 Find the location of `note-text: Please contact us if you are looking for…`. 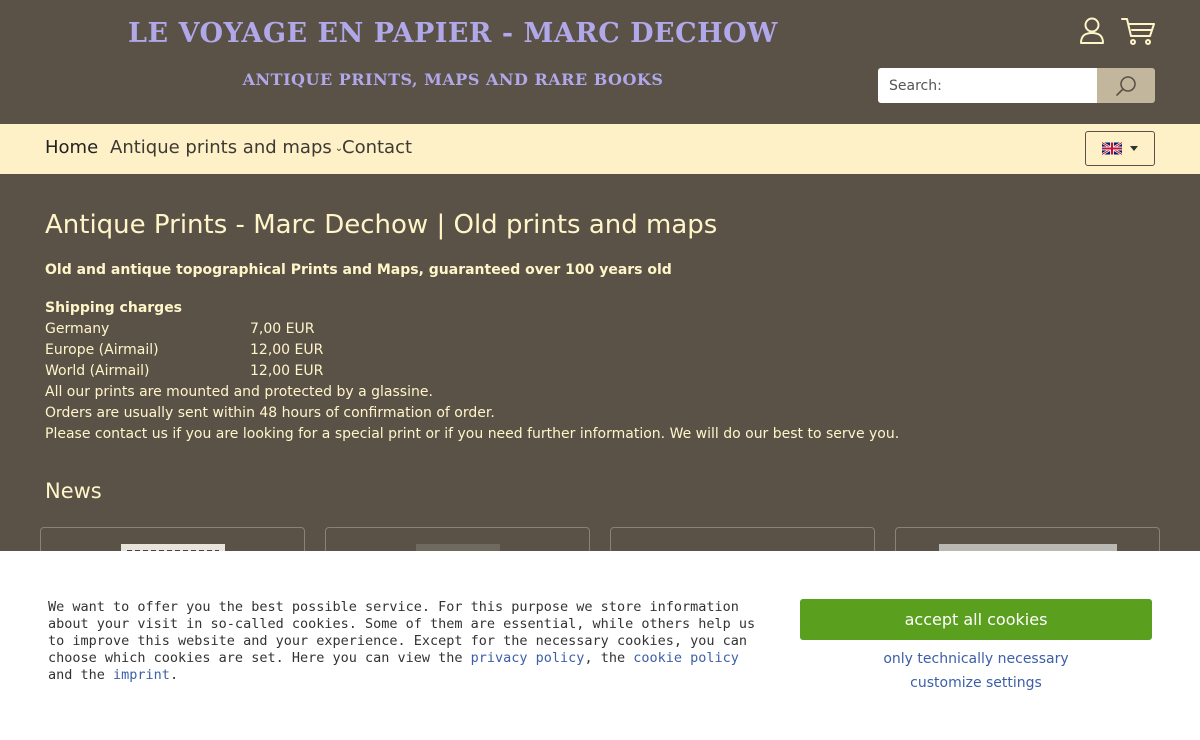

note-text: Please contact us if you are looking for… is located at coordinates (472, 434).